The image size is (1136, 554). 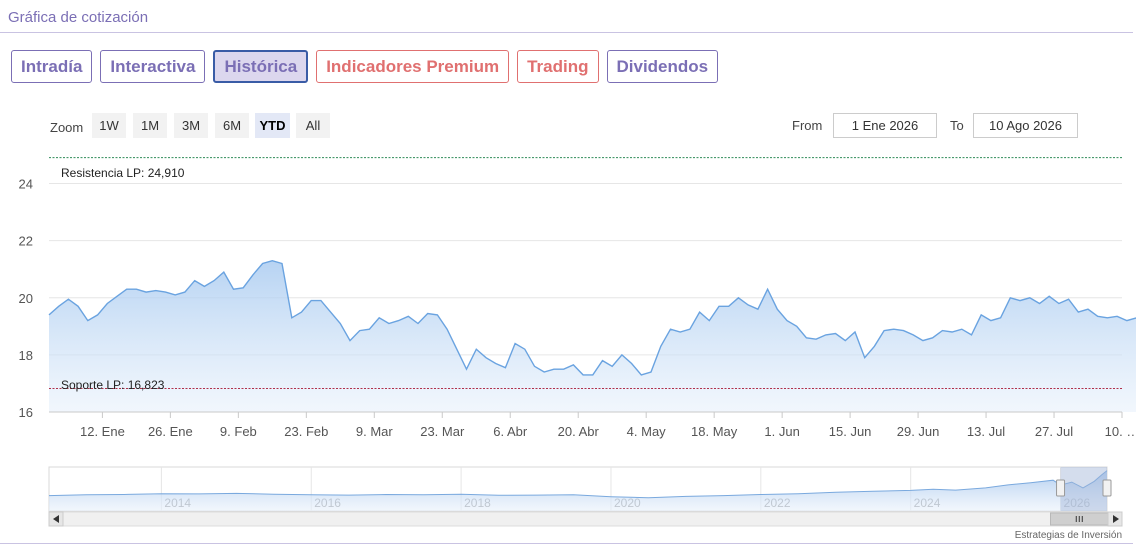 What do you see at coordinates (26, 241) in the screenshot?
I see `y-tick-label: 22` at bounding box center [26, 241].